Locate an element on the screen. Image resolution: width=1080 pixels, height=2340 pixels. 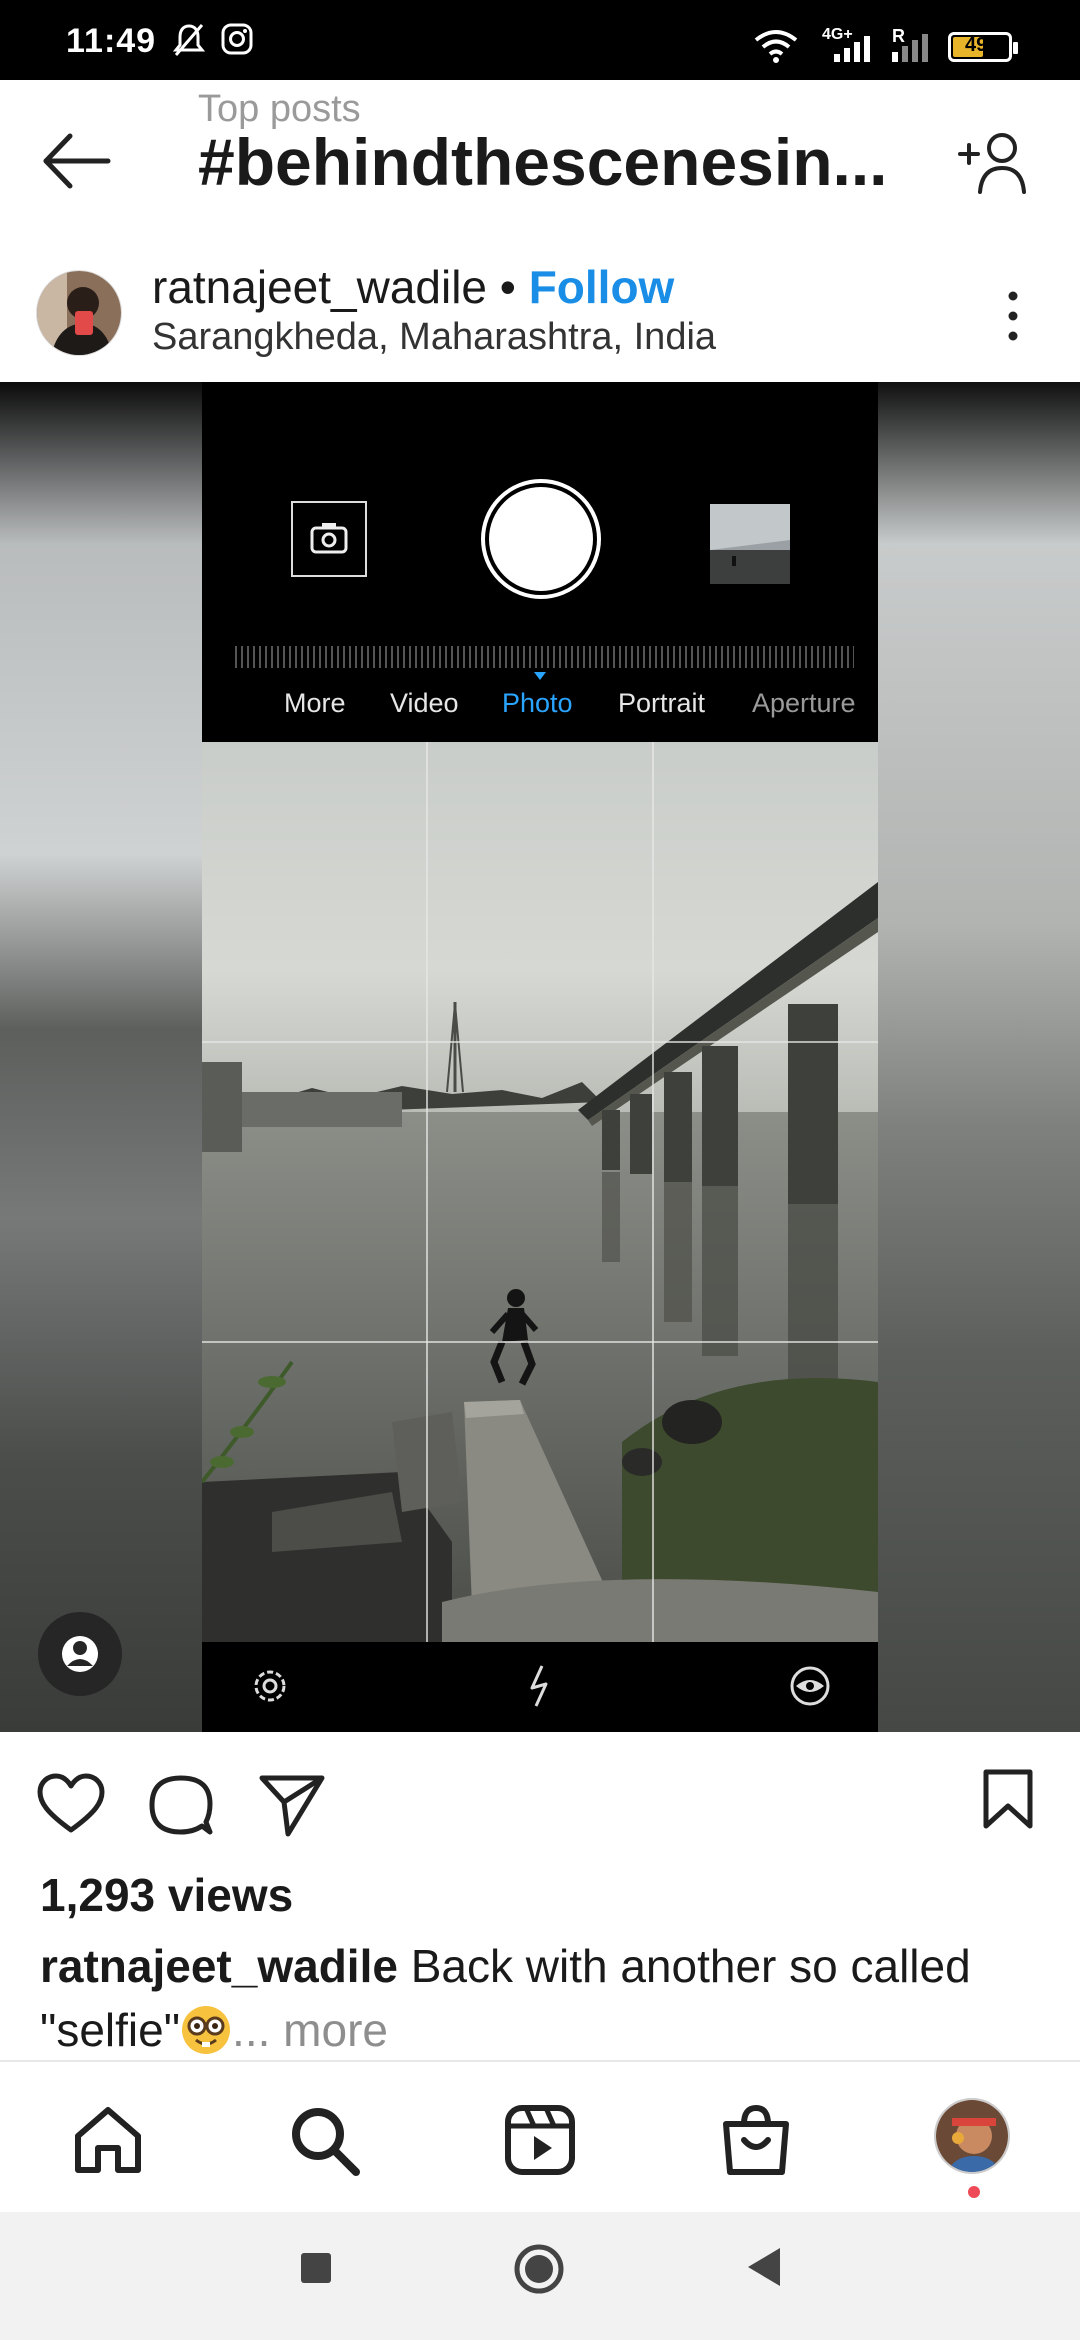
shutter-button-icon is located at coordinates (541, 539).